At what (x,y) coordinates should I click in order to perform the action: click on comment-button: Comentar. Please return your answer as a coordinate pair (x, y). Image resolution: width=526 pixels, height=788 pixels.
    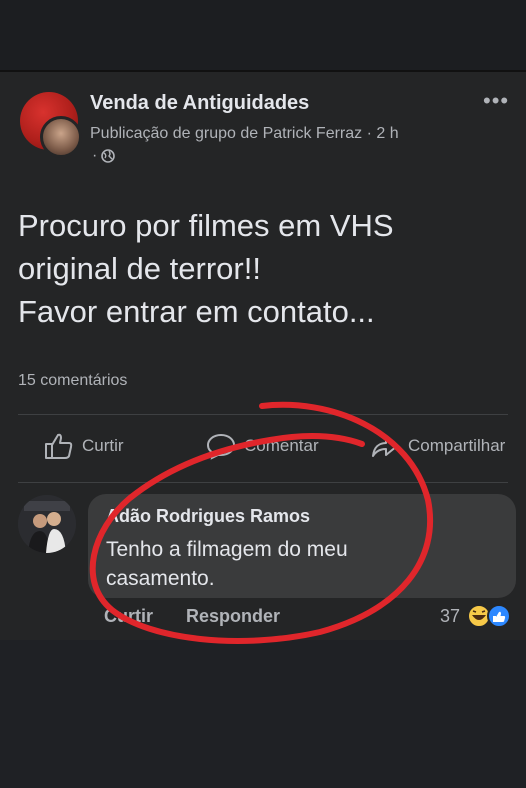
    Looking at the image, I should click on (262, 446).